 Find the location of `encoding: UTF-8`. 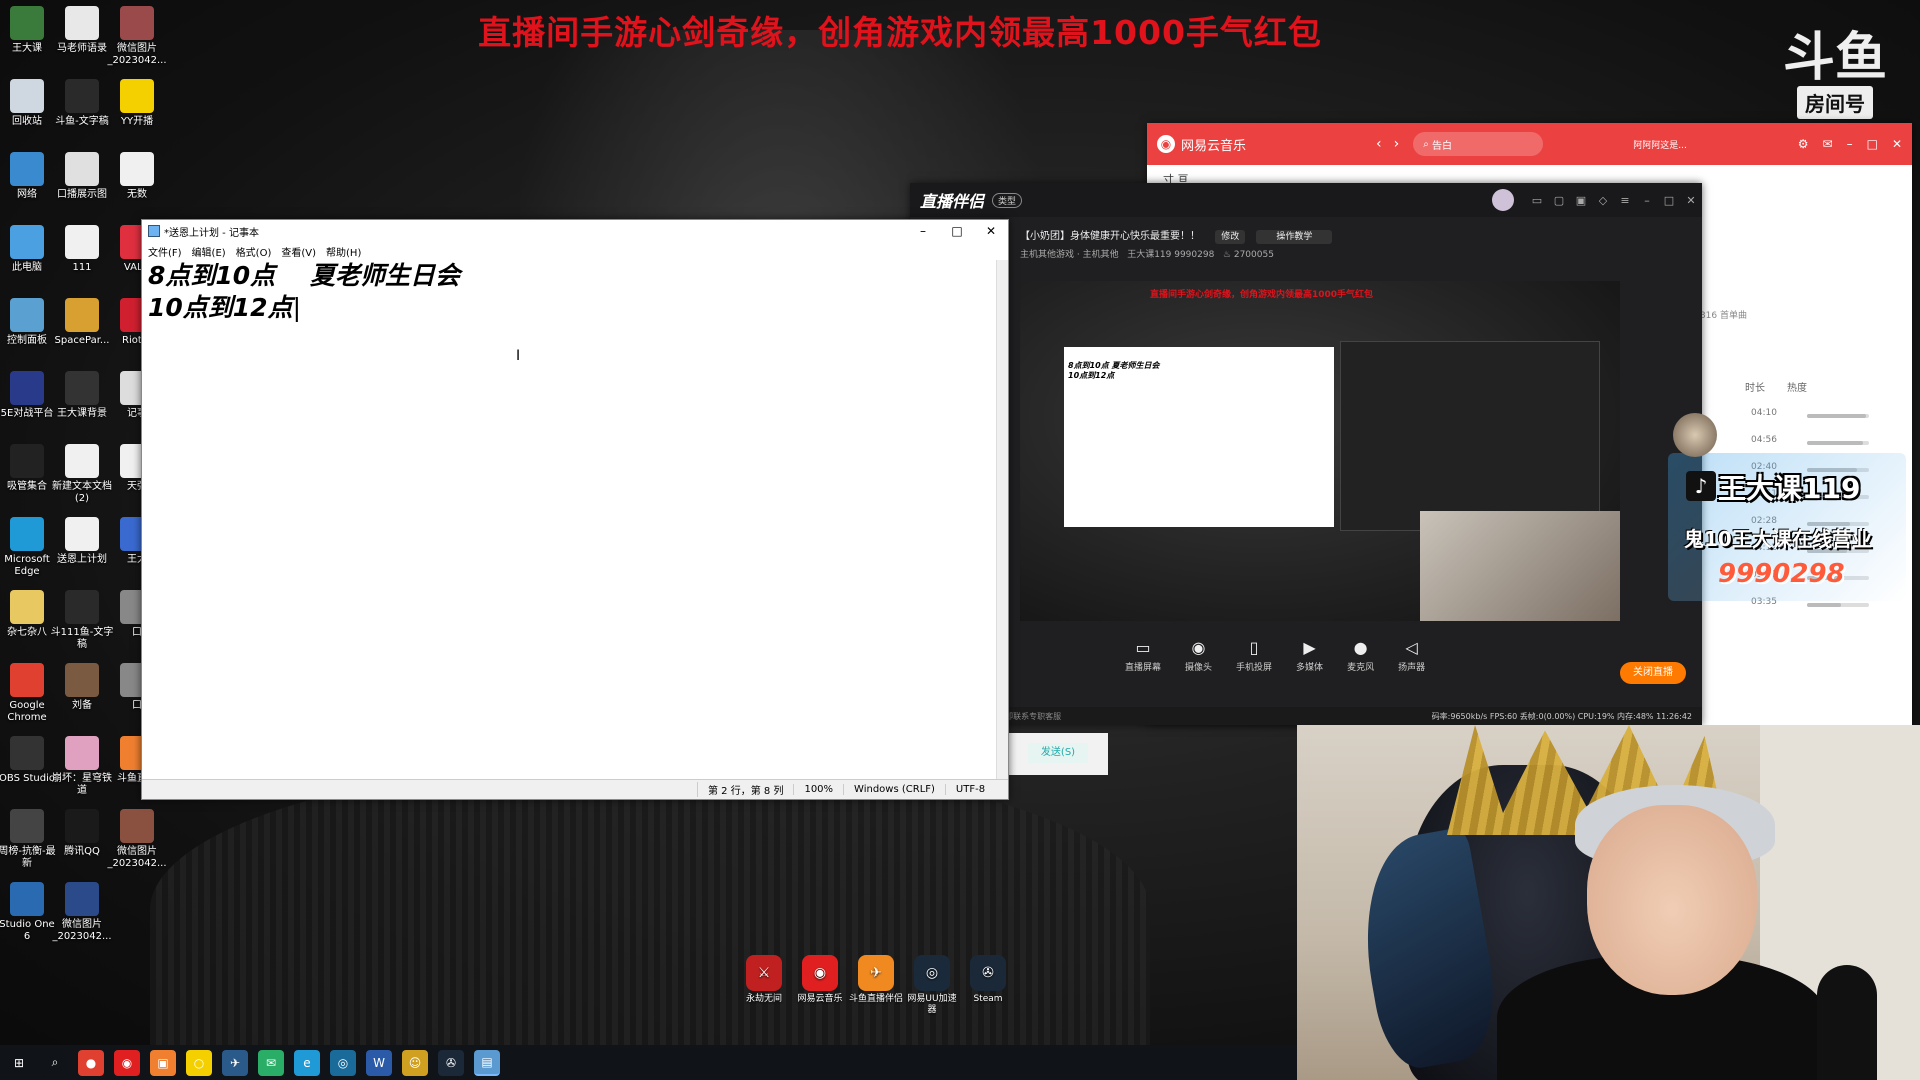

encoding: UTF-8 is located at coordinates (969, 789).